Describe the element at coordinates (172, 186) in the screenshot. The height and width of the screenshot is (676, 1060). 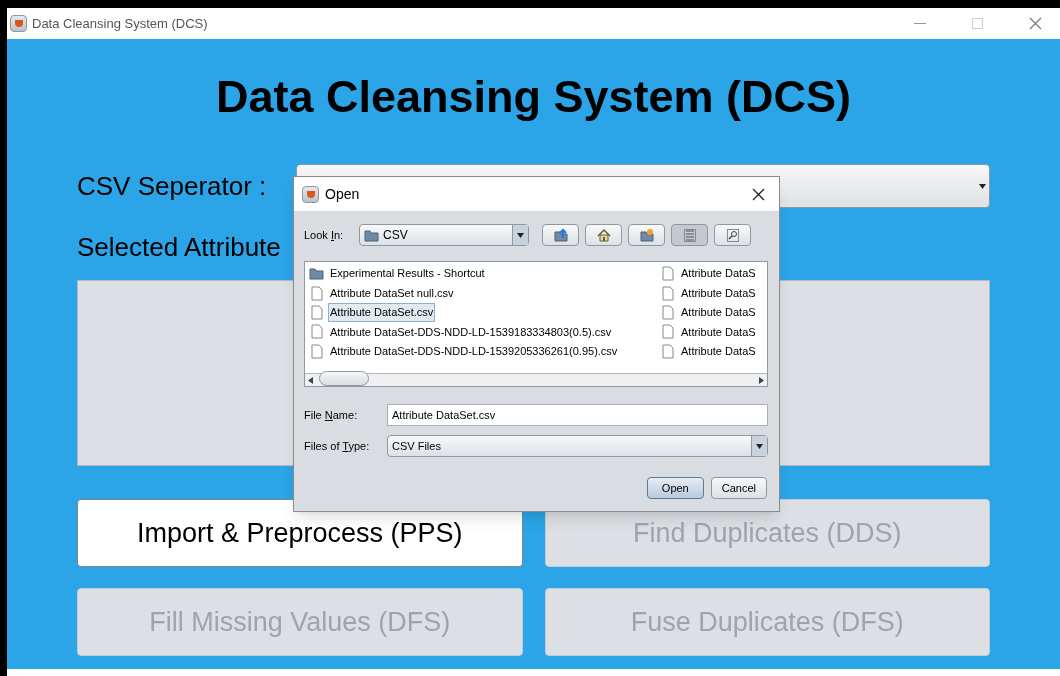
I see `field-label: CSV Seperator :` at that location.